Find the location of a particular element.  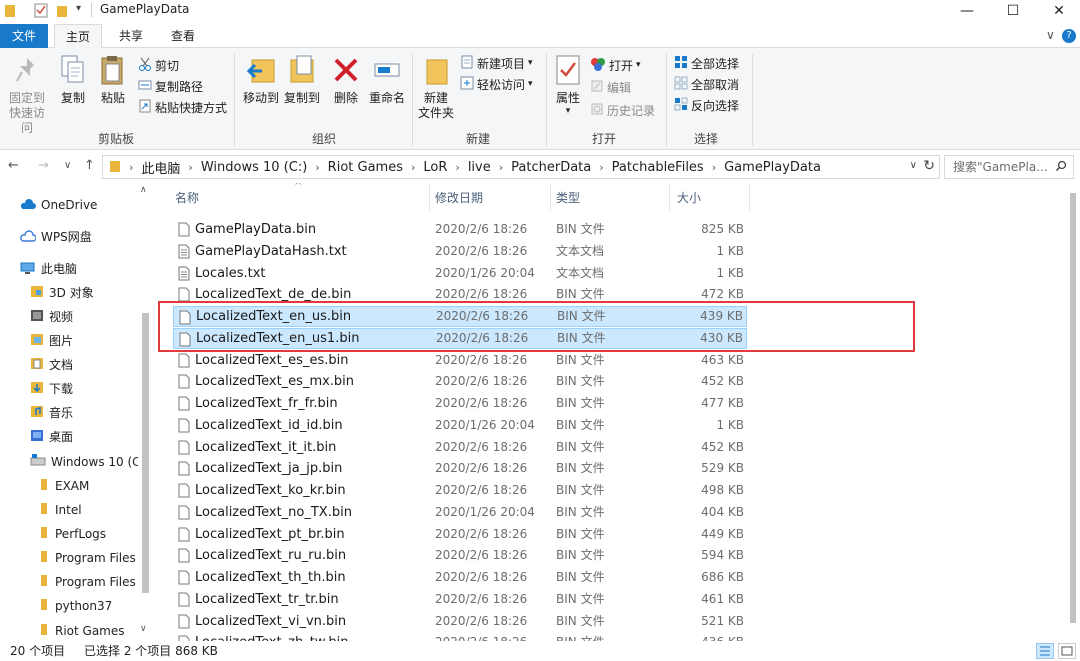

nav-scroll-thumb is located at coordinates (145, 453).